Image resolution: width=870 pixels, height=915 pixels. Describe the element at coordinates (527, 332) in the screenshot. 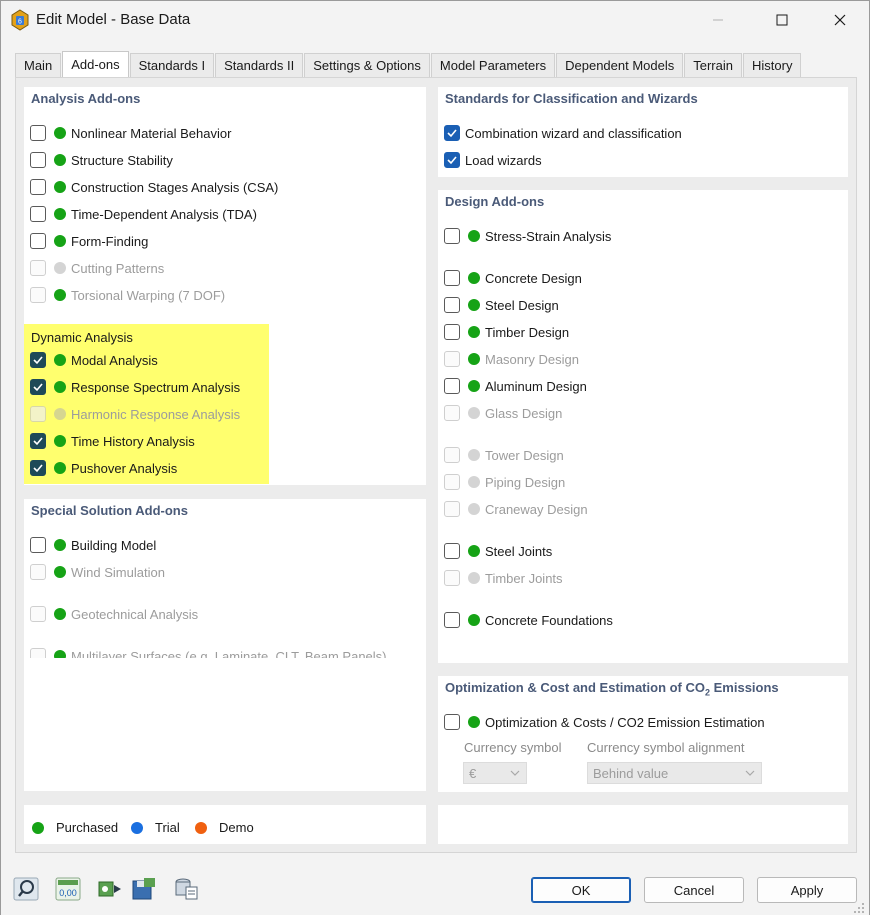

I see `addon-label: Timber Design` at that location.